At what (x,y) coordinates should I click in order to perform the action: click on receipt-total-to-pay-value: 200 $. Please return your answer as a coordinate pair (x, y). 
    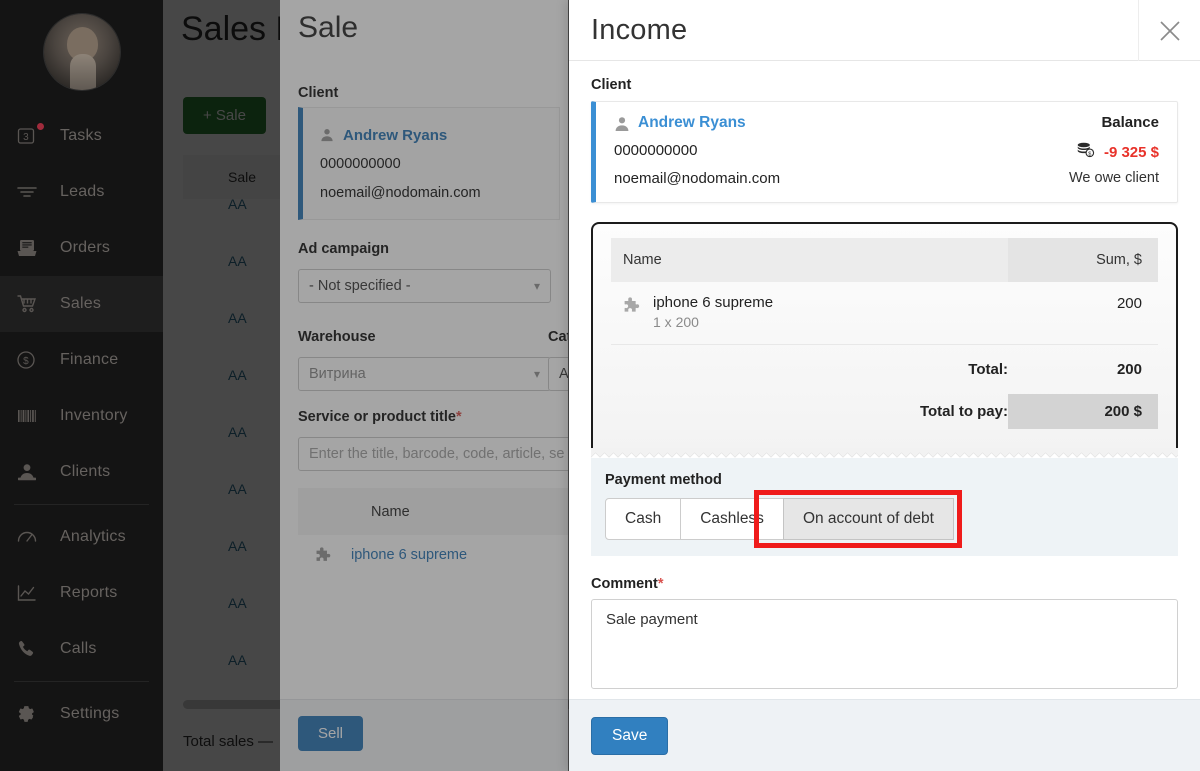
    Looking at the image, I should click on (1083, 411).